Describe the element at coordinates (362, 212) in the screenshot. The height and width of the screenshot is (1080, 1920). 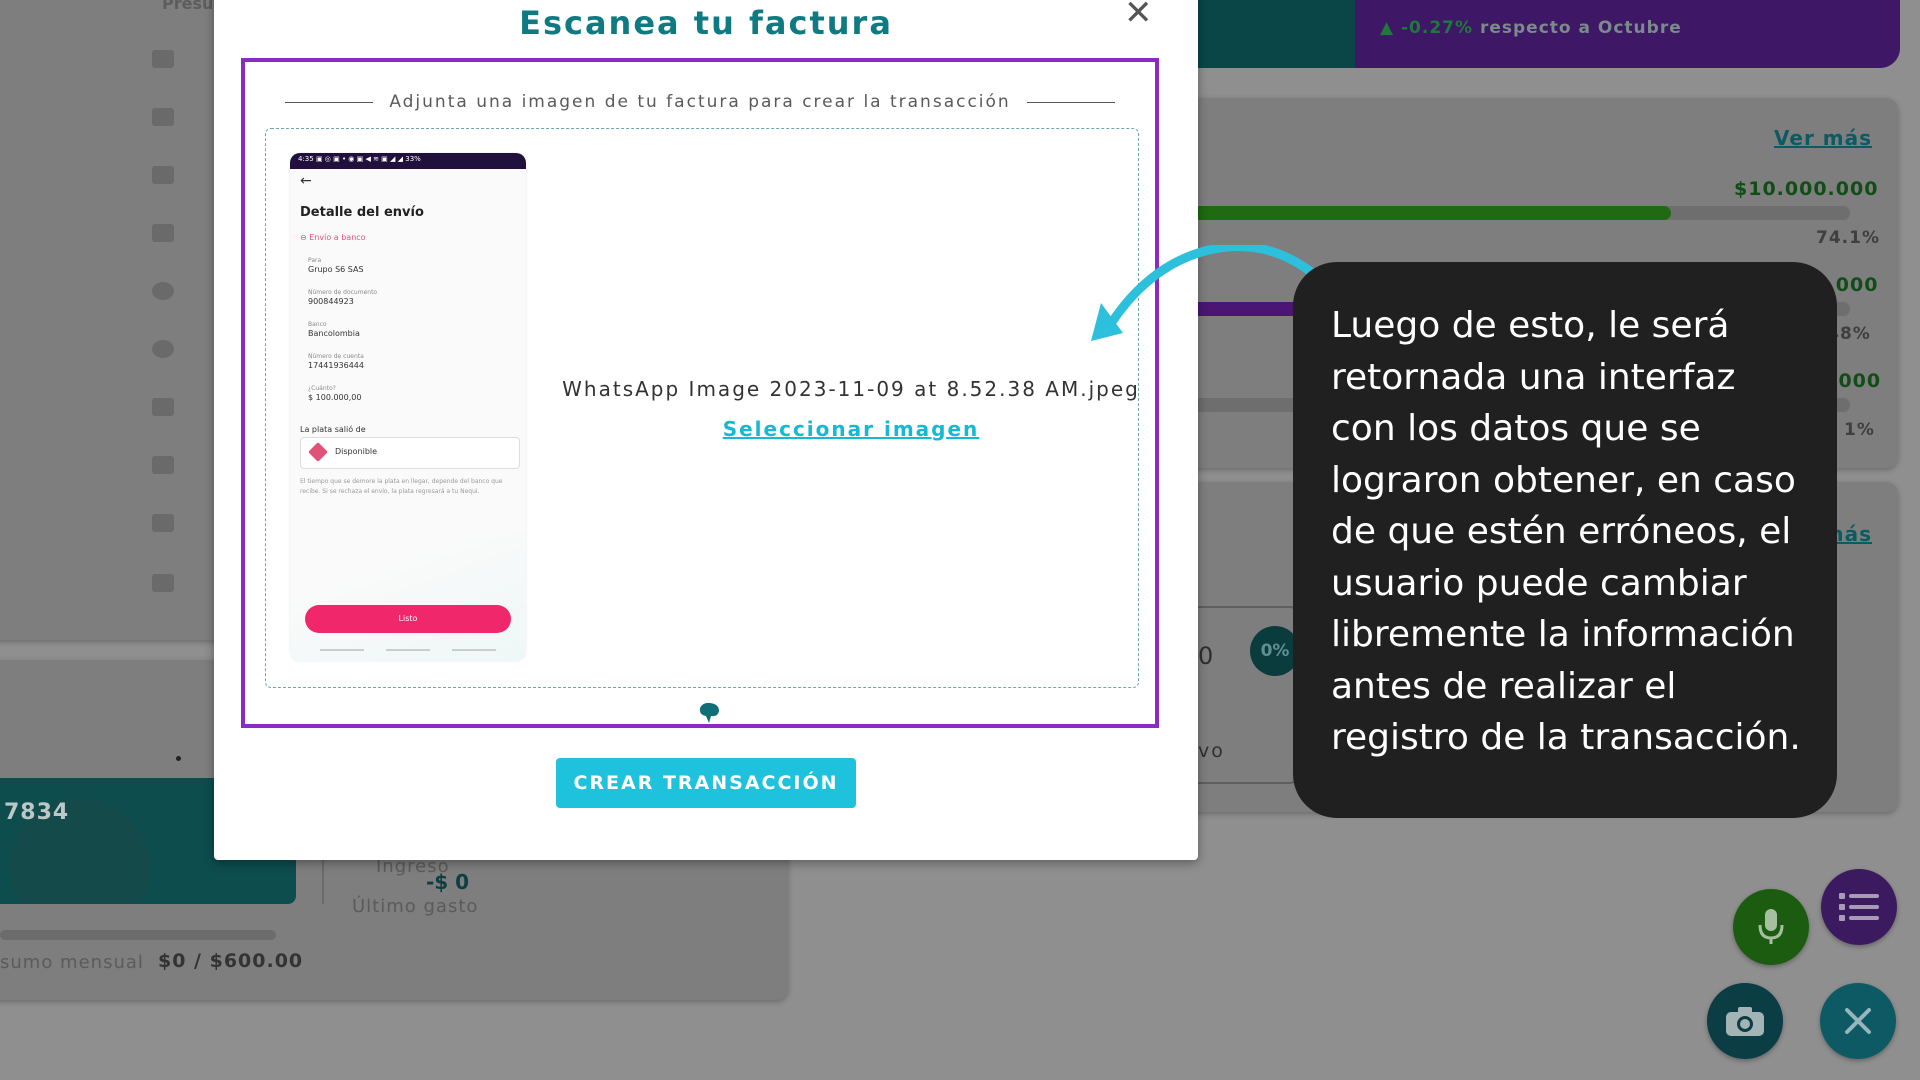
I see `preview-title: Detalle del envío` at that location.